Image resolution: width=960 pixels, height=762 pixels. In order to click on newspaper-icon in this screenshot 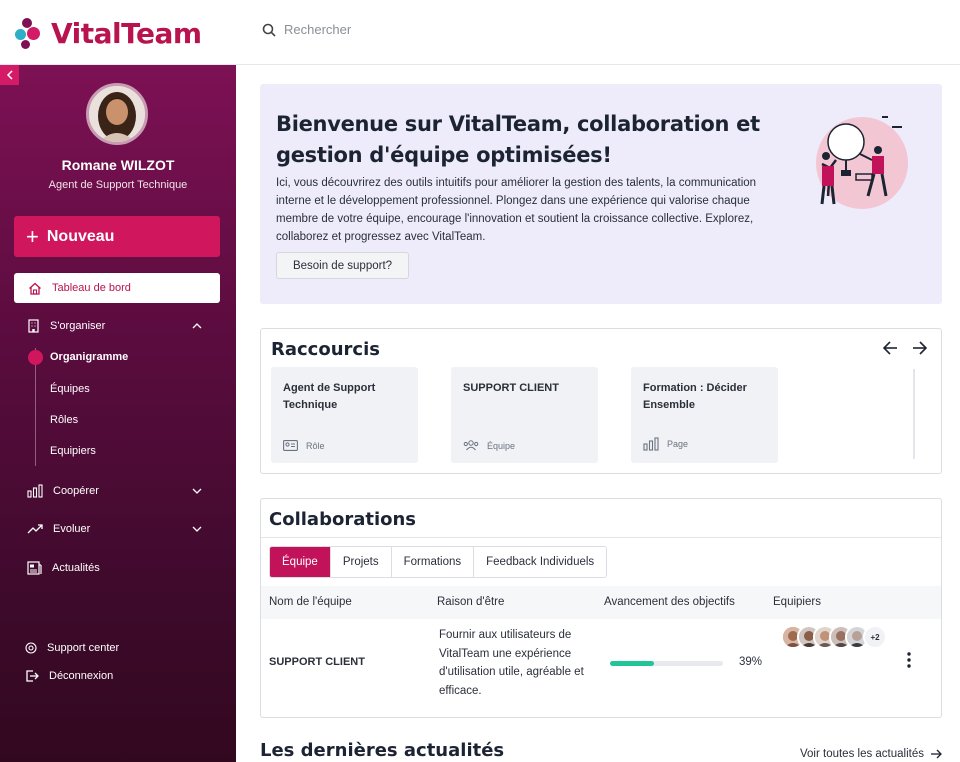, I will do `click(34, 568)`.